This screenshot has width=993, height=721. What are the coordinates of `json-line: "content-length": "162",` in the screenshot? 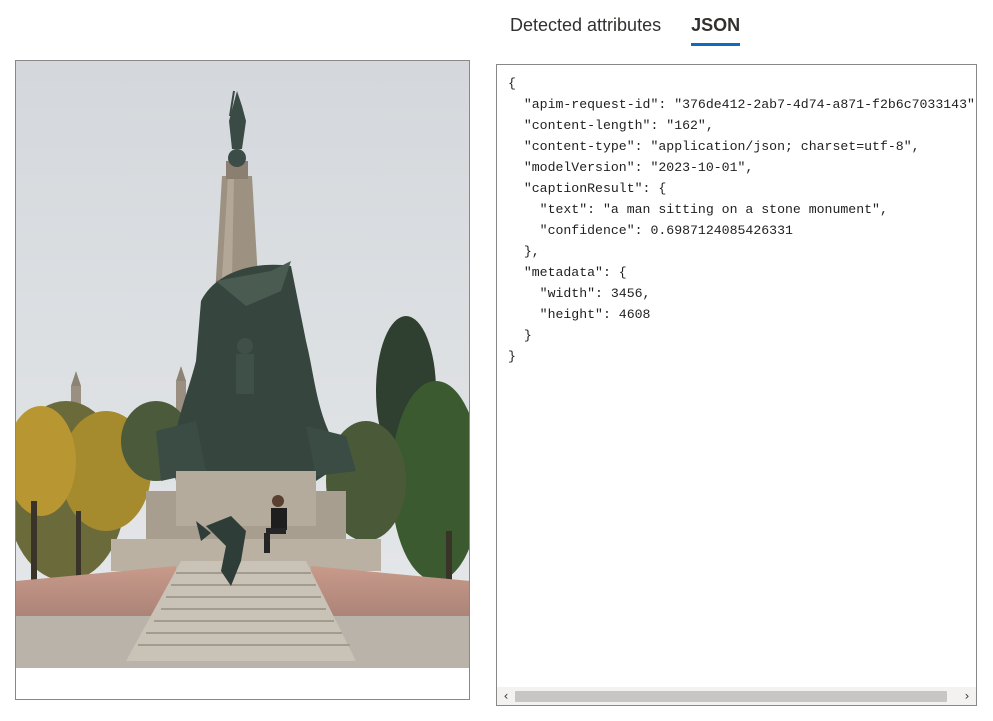 It's located at (611, 125).